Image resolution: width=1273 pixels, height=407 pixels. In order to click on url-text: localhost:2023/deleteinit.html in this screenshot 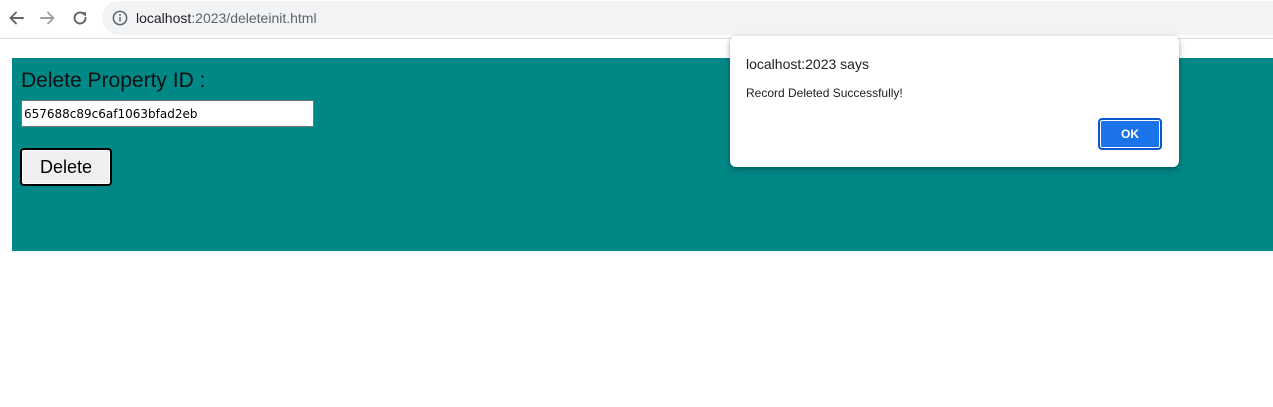, I will do `click(226, 18)`.